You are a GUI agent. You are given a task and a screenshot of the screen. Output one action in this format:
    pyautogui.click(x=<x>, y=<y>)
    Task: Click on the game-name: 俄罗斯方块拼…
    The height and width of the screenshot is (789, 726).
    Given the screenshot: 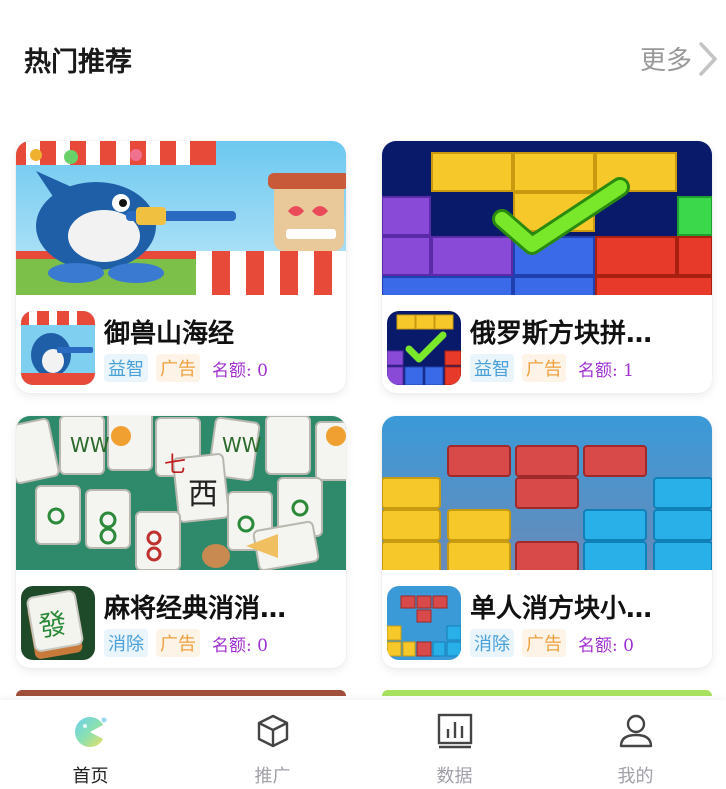 What is the action you would take?
    pyautogui.click(x=561, y=334)
    